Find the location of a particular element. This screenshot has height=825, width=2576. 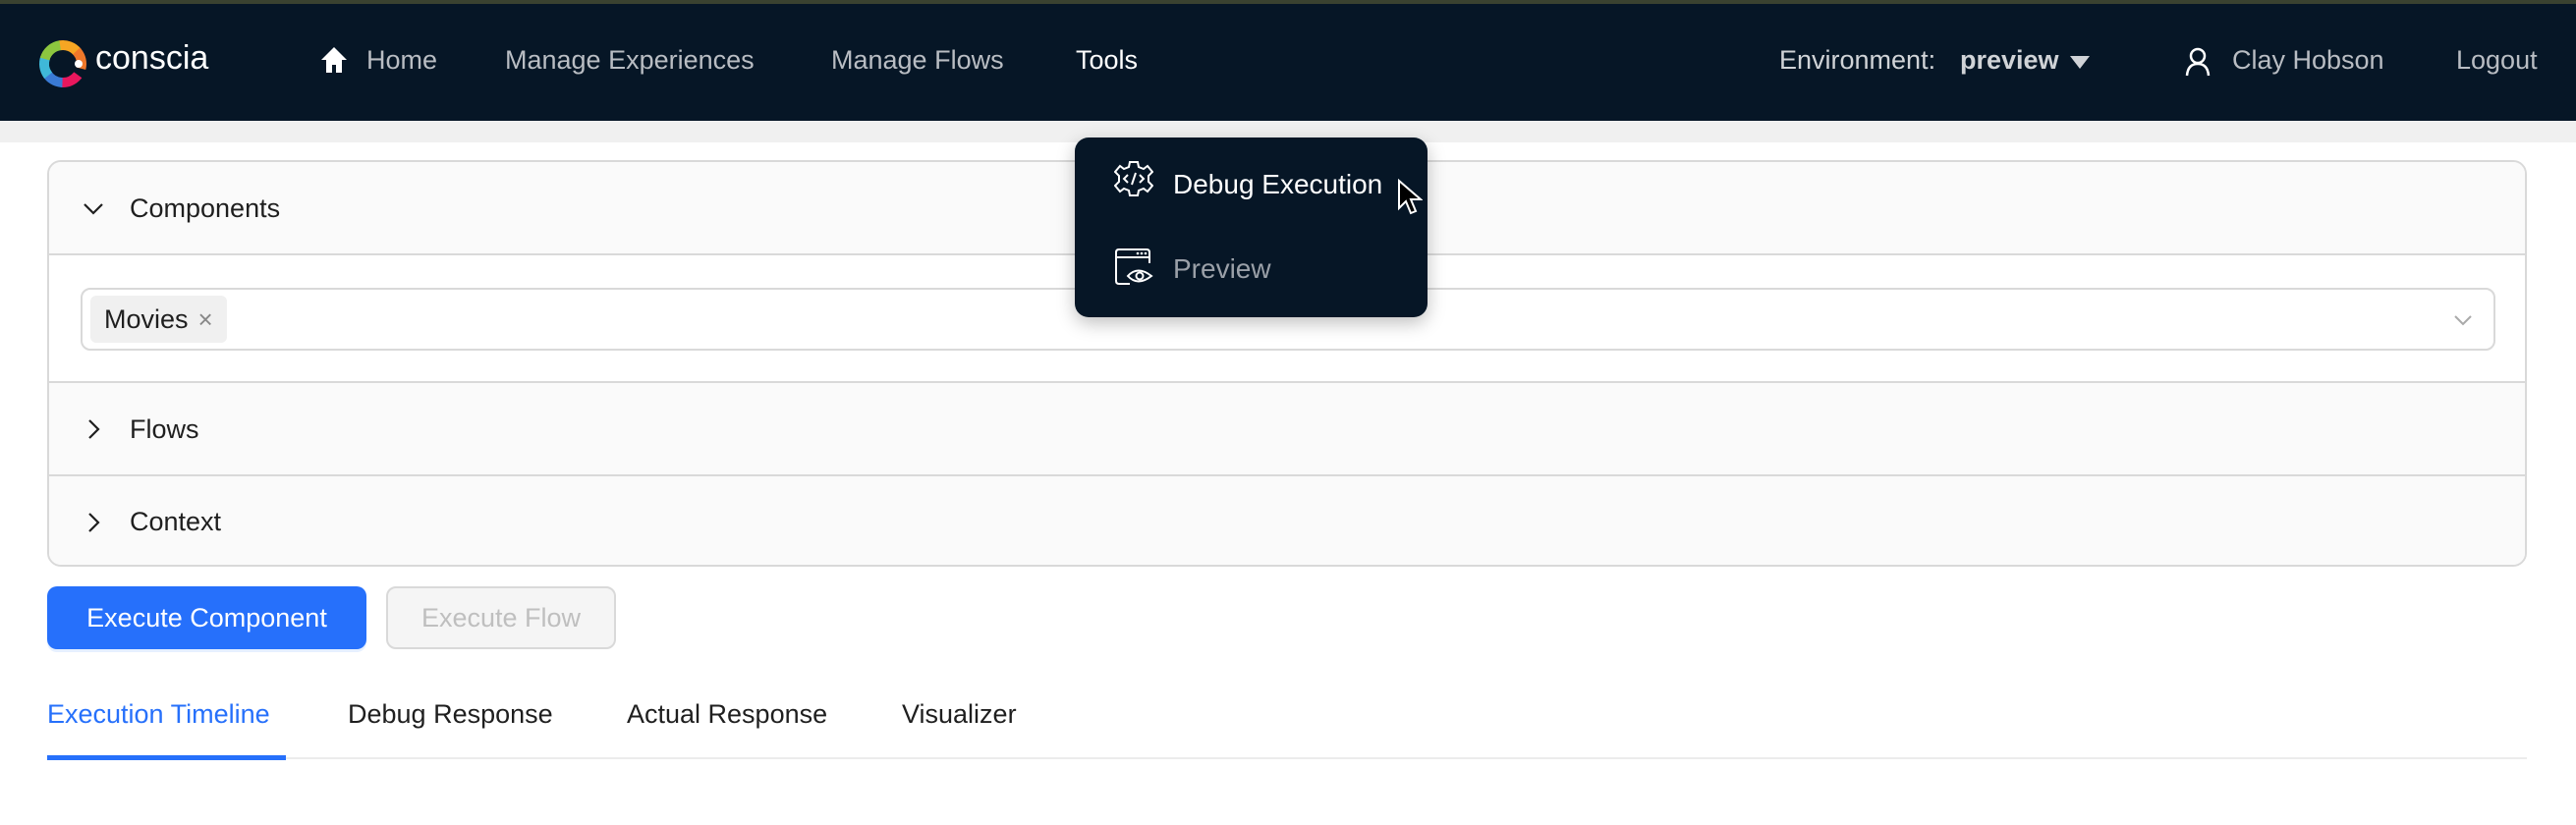

tab-actual-response: Actual Response is located at coordinates (727, 714).